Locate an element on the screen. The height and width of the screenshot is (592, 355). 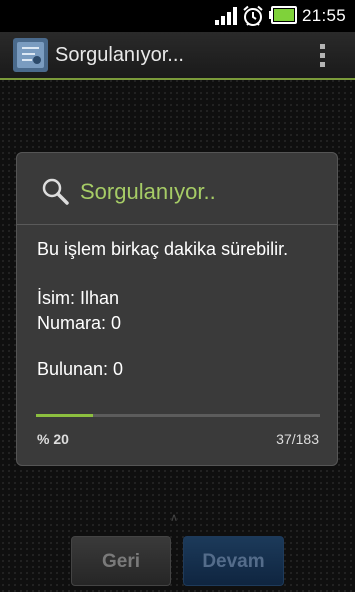
app-icon is located at coordinates (30, 55).